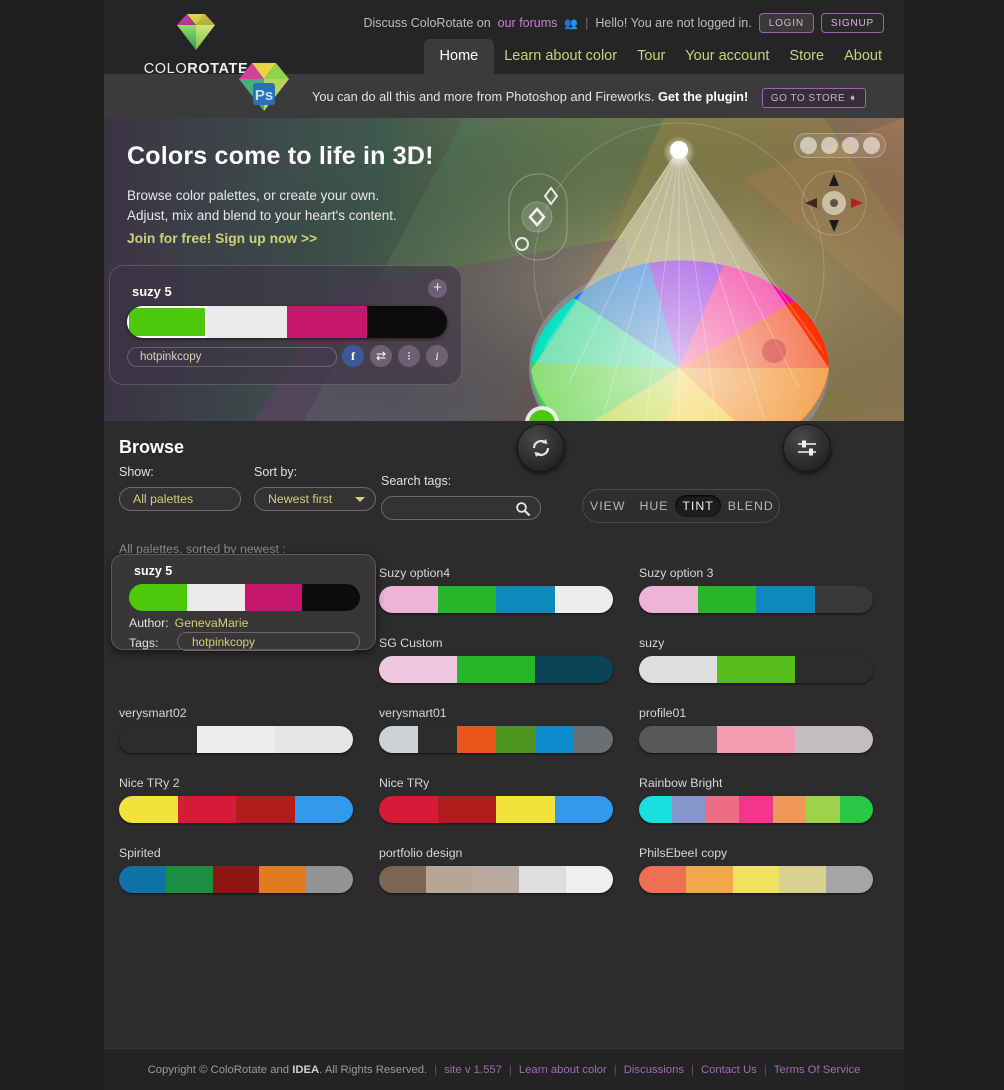 Image resolution: width=1004 pixels, height=1090 pixels. I want to click on palette-title: profile01, so click(663, 713).